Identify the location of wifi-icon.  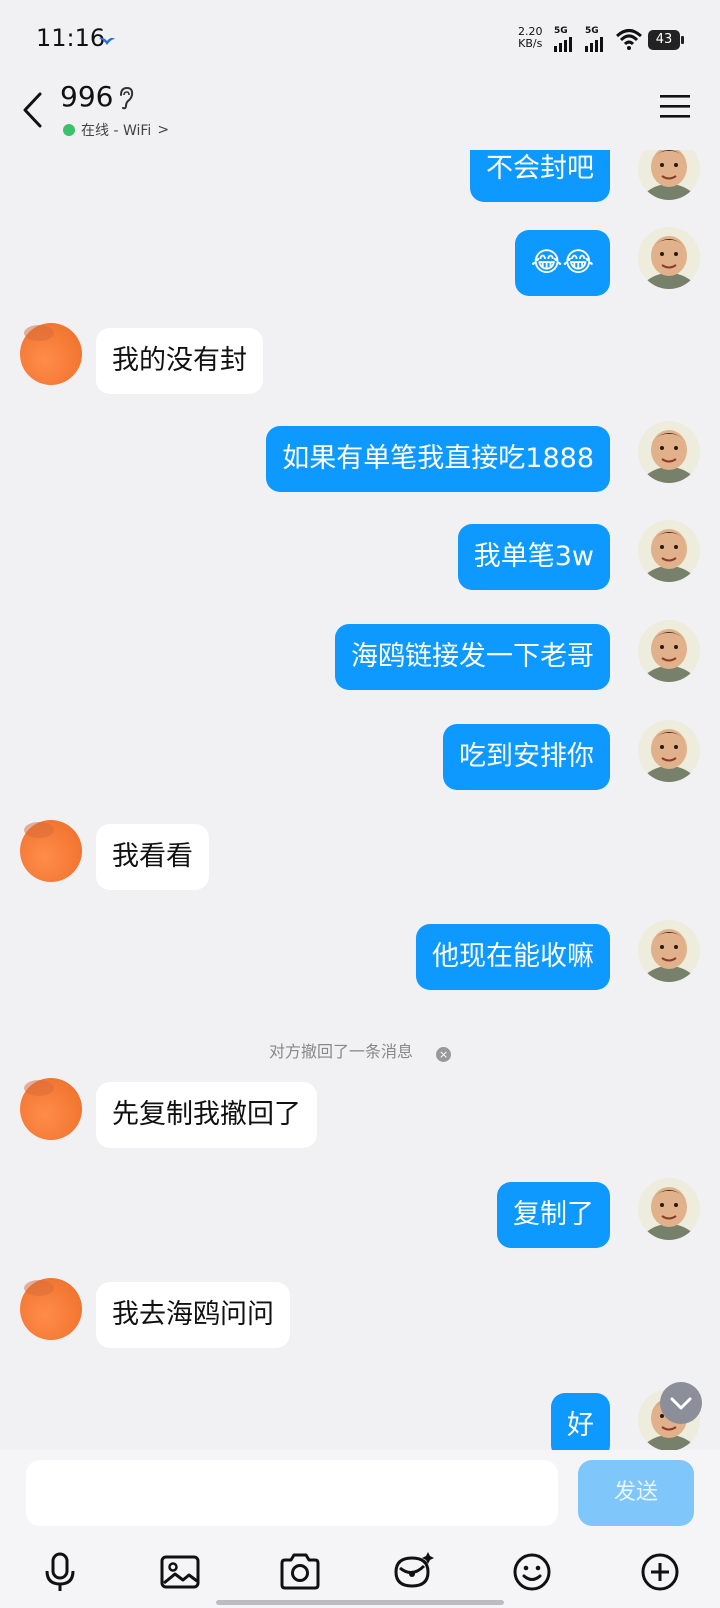
(629, 41).